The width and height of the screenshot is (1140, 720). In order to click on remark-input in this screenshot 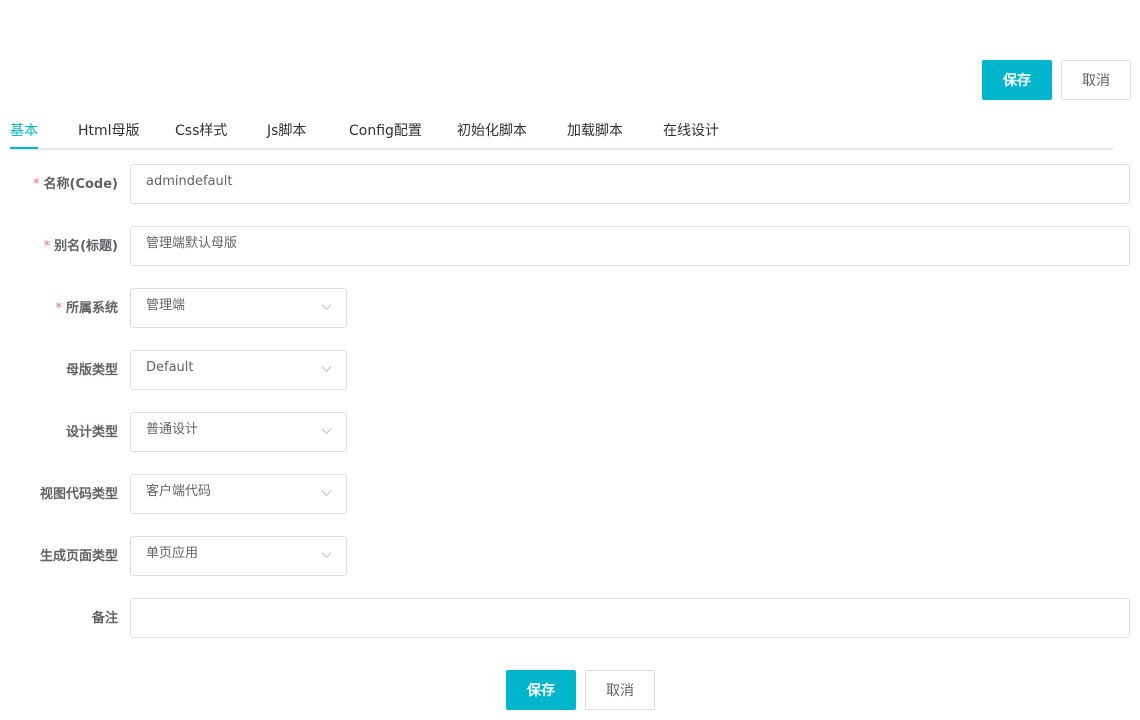, I will do `click(630, 618)`.